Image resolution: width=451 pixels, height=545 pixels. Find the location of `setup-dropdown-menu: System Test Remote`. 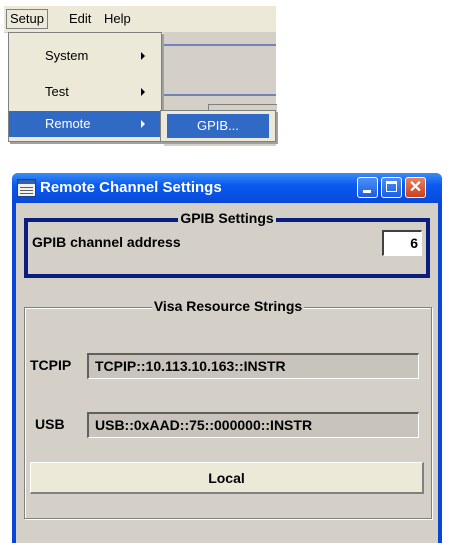

setup-dropdown-menu: System Test Remote is located at coordinates (85, 87).